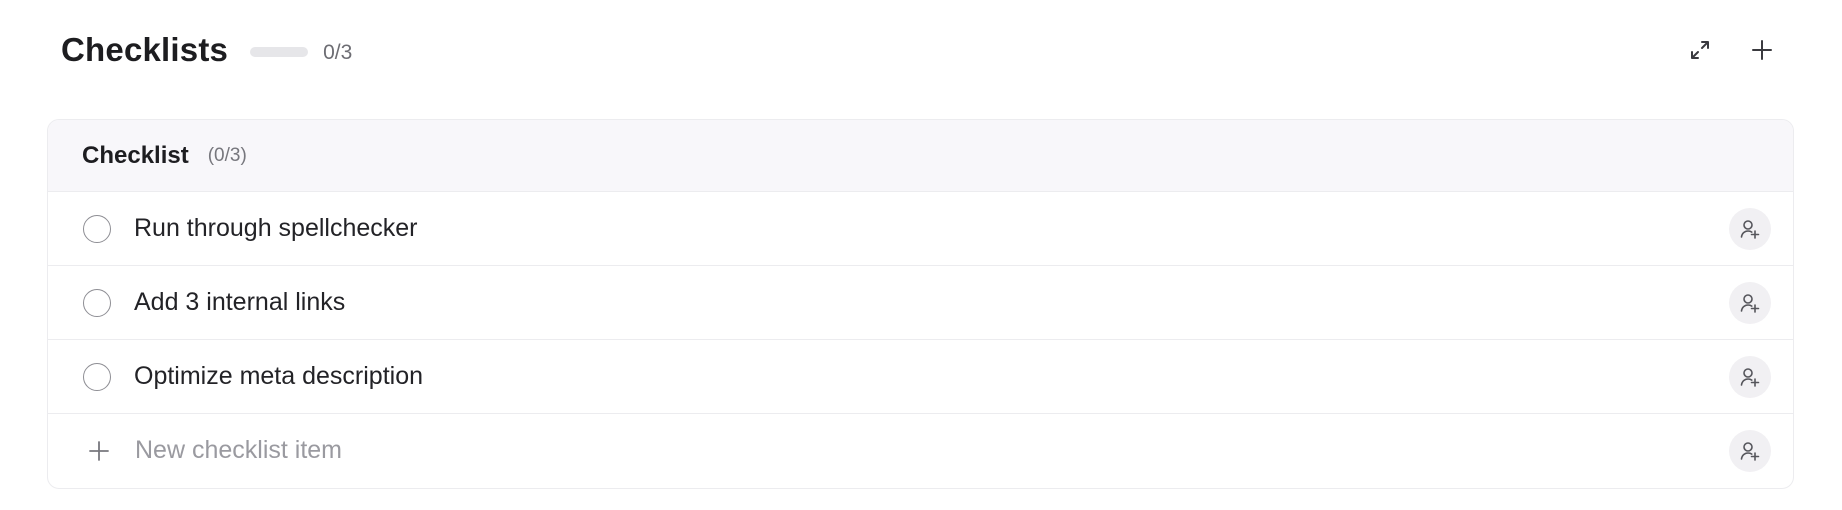 Image resolution: width=1842 pixels, height=510 pixels. Describe the element at coordinates (920, 450) in the screenshot. I see `new-item-row` at that location.